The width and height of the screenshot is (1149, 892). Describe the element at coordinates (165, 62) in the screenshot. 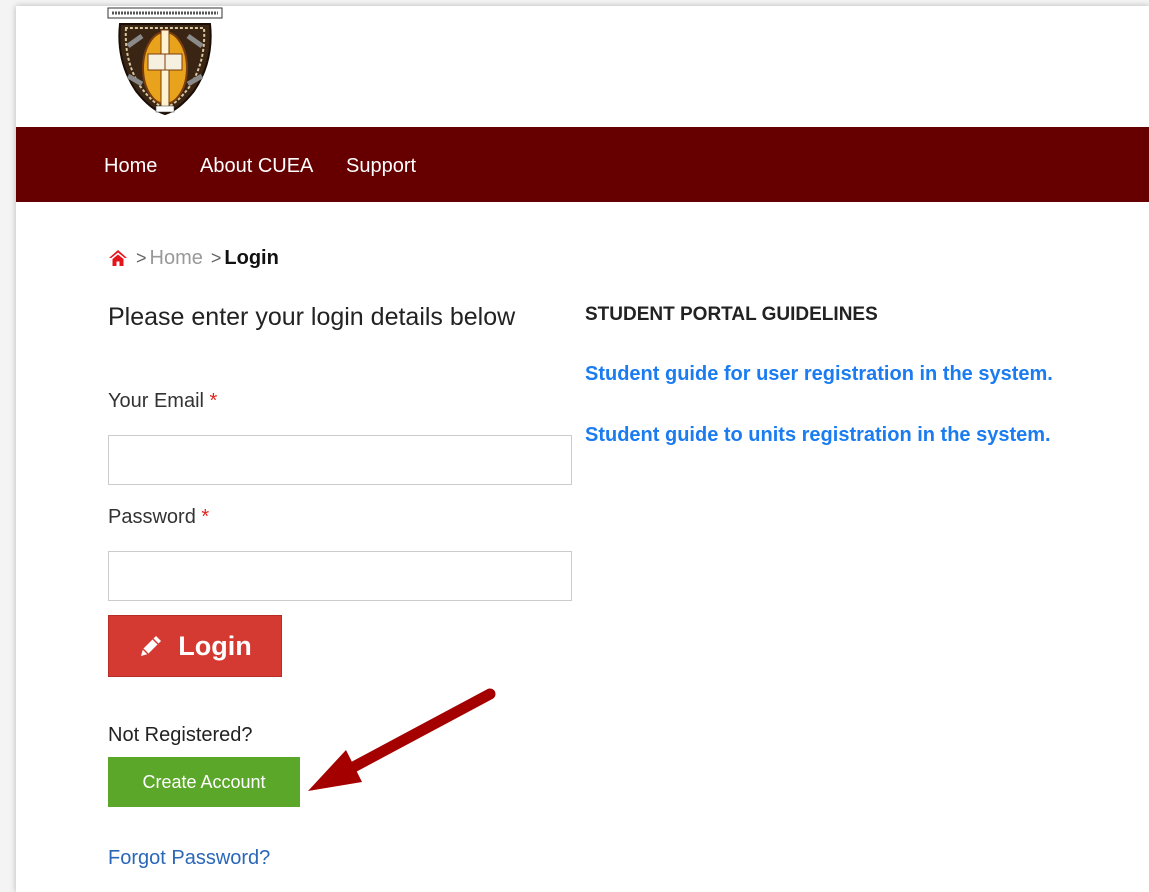

I see `university-logo` at that location.